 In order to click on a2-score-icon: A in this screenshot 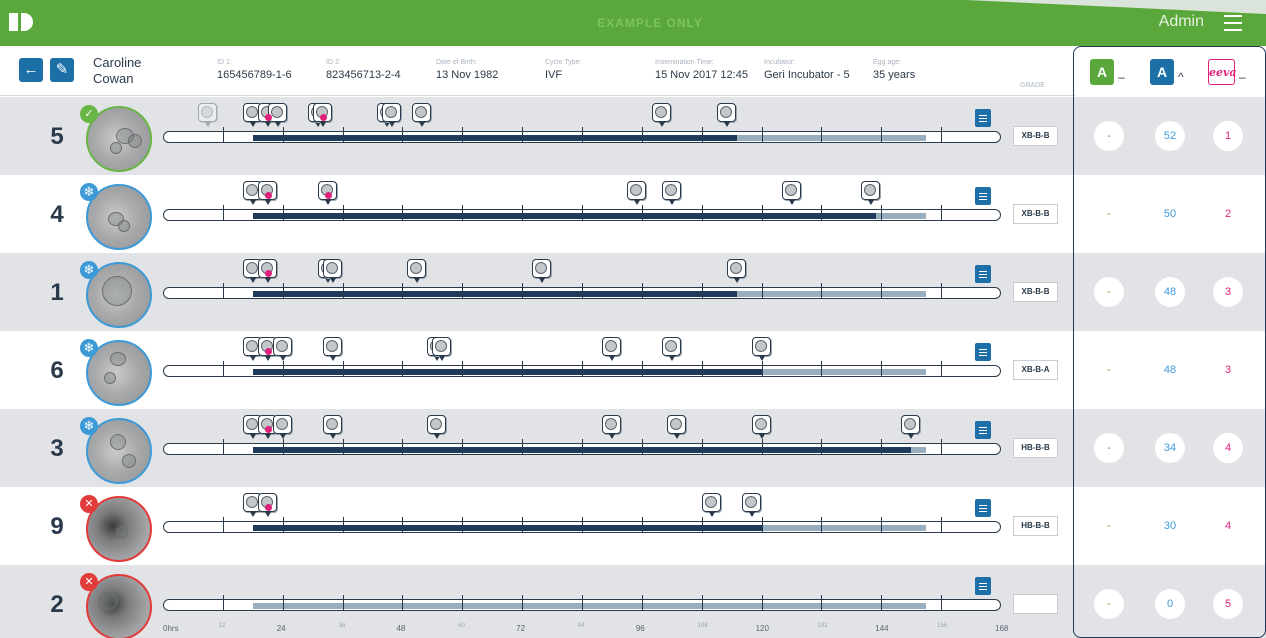, I will do `click(1162, 72)`.